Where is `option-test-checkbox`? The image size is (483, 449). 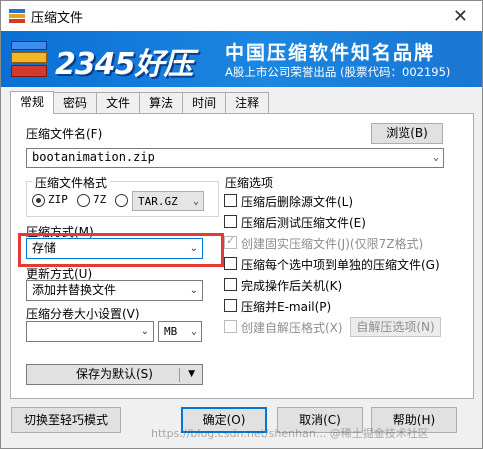 option-test-checkbox is located at coordinates (230, 221).